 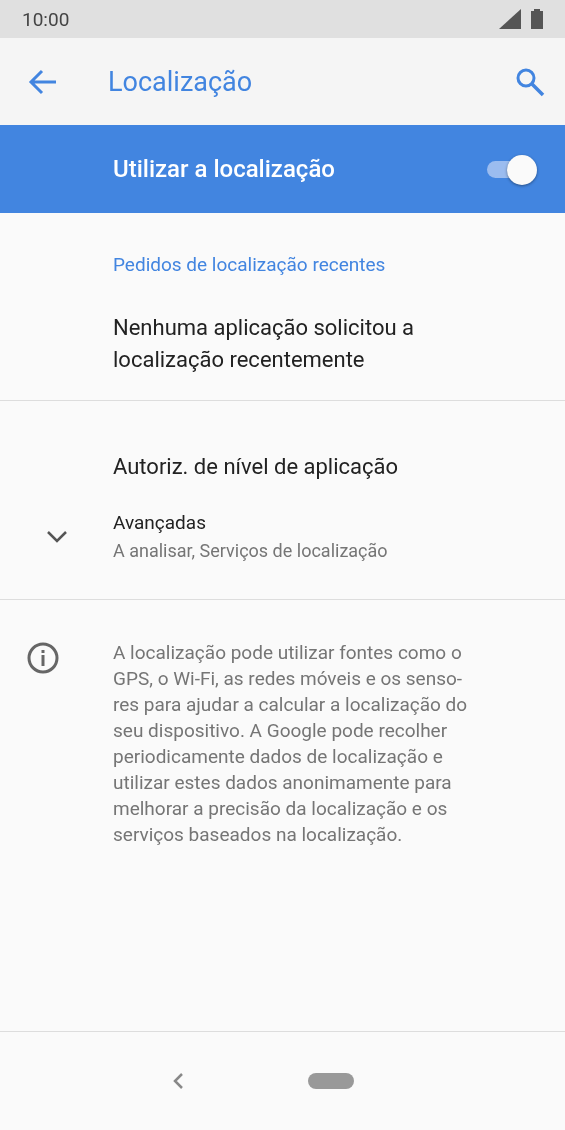 I want to click on toggle-switch, so click(x=510, y=169).